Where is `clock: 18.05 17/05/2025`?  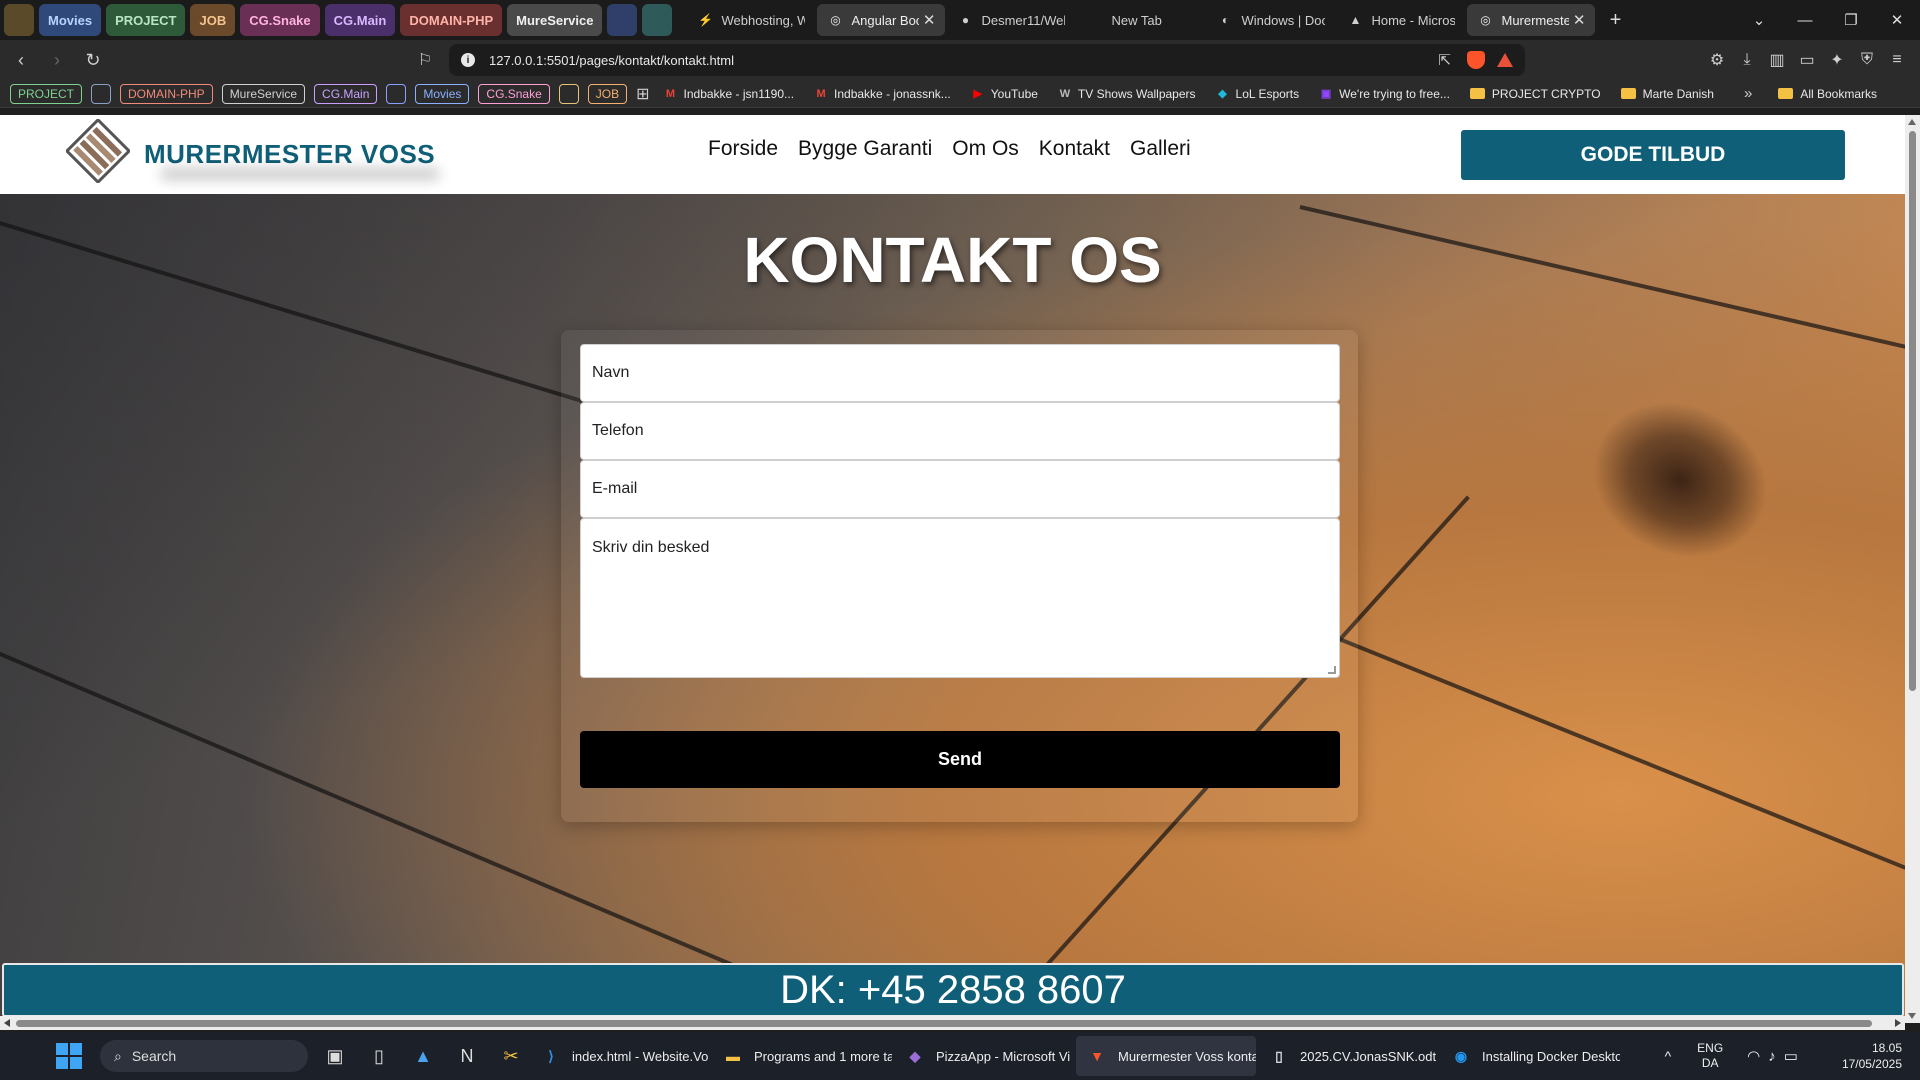 clock: 18.05 17/05/2025 is located at coordinates (1872, 1056).